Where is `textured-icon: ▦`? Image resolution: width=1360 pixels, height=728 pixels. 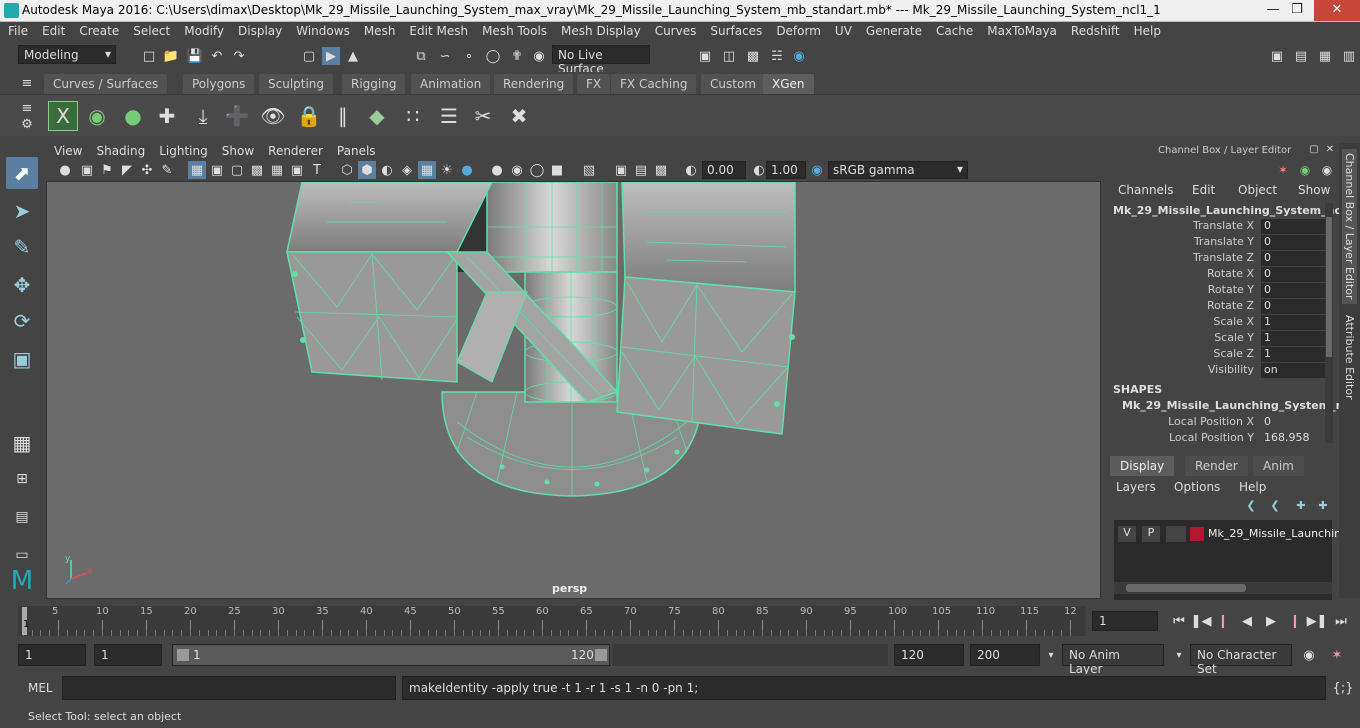
textured-icon: ▦ is located at coordinates (427, 170).